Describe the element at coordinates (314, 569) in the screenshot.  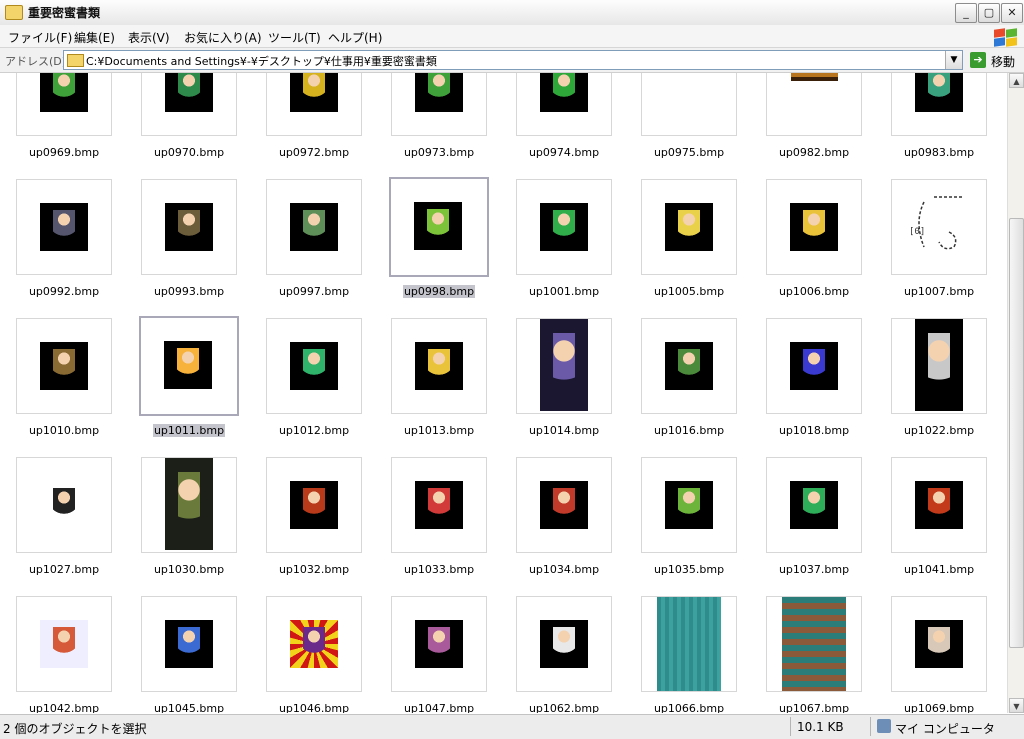
I see `file-name-label: up1032.bmp` at that location.